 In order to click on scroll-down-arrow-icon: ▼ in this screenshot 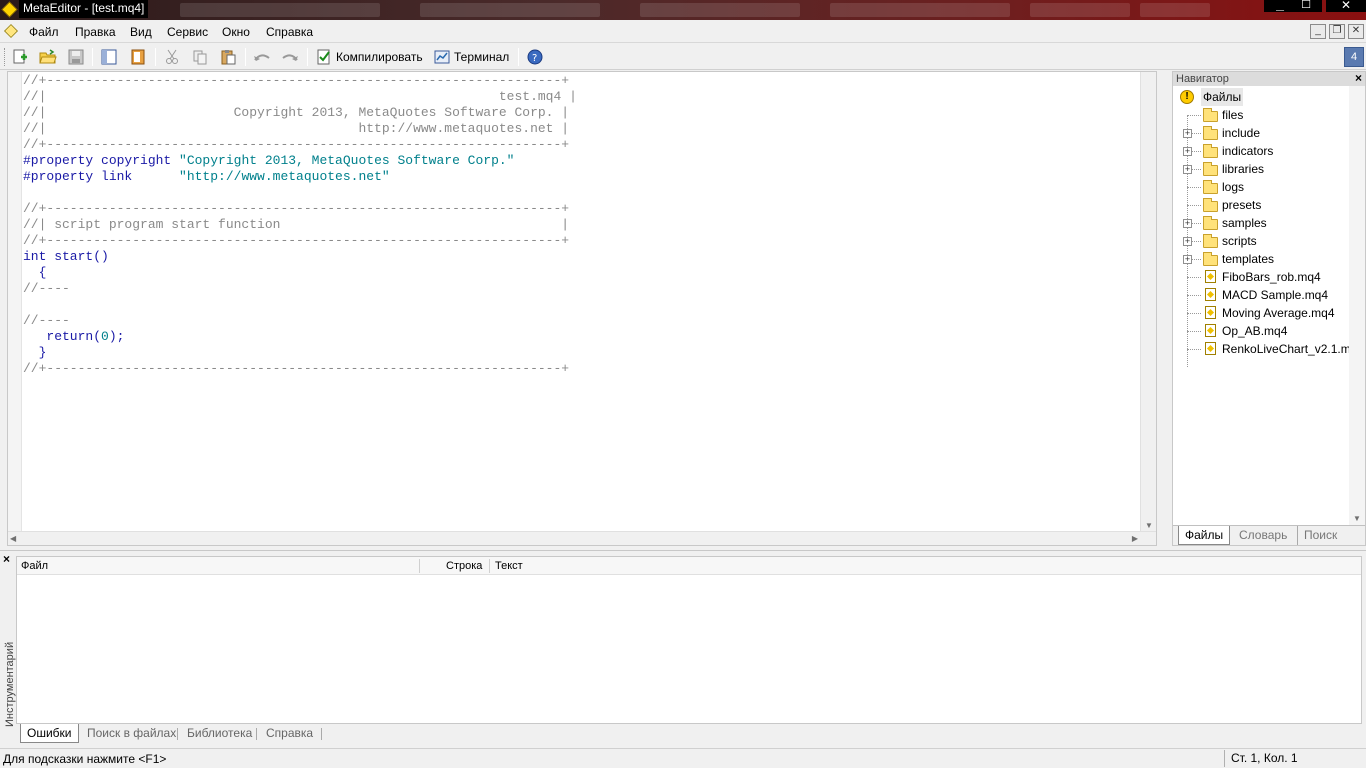, I will do `click(1149, 525)`.